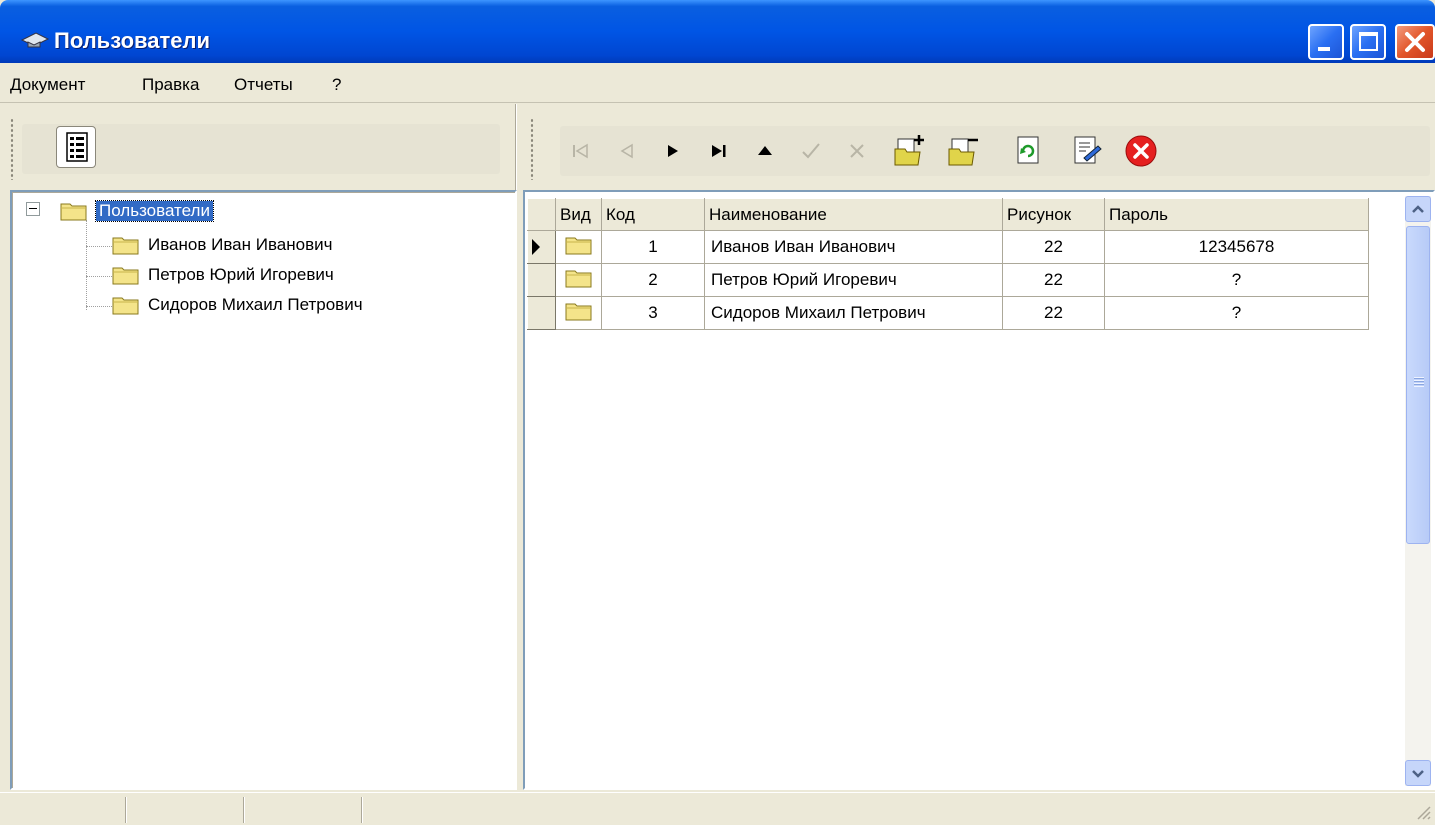 This screenshot has height=825, width=1435. I want to click on remove-document-icon, so click(963, 152).